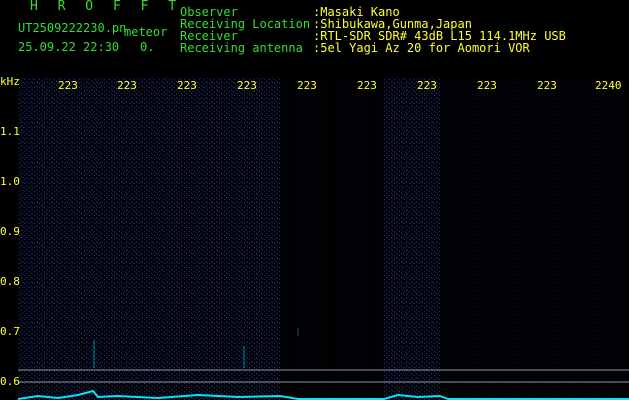 This screenshot has width=629, height=400. Describe the element at coordinates (106, 7) in the screenshot. I see `program-title: H R O F F T` at that location.